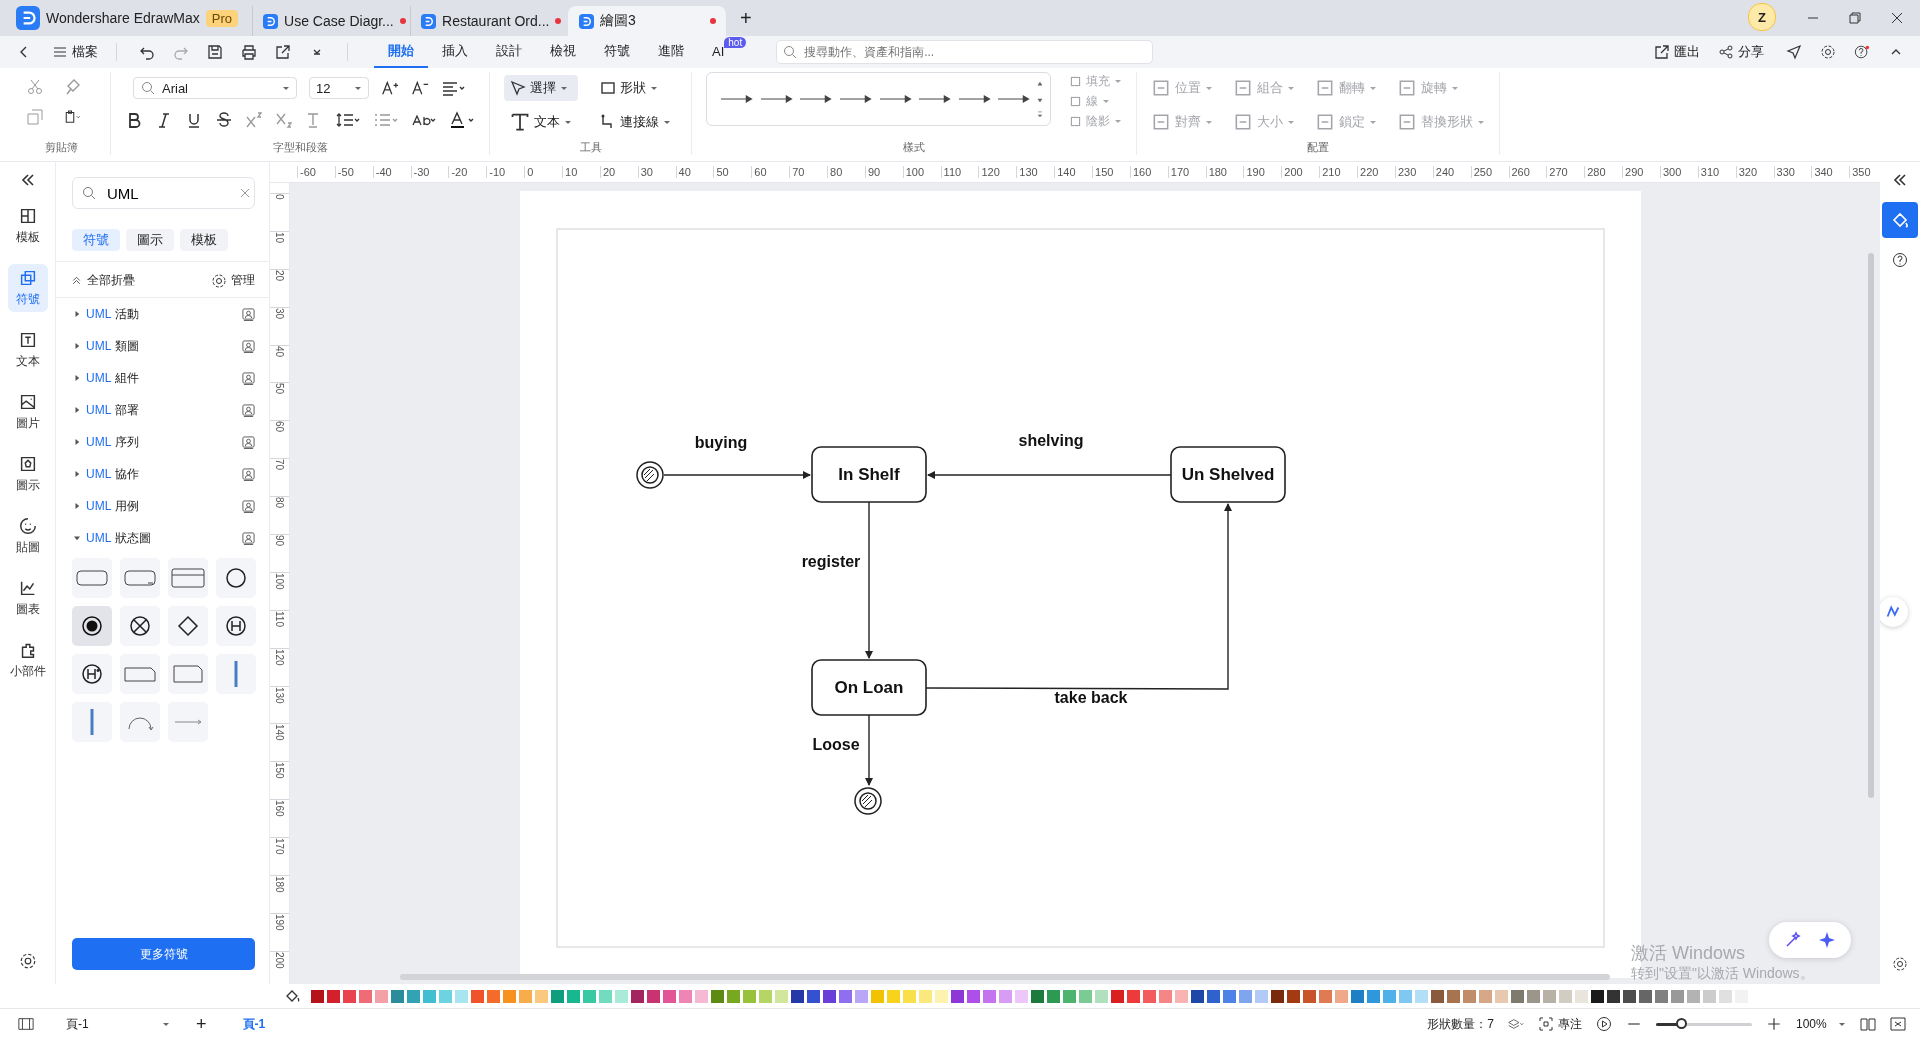 Image resolution: width=1920 pixels, height=1039 pixels. Describe the element at coordinates (391, 172) in the screenshot. I see `ruler-number: -40` at that location.